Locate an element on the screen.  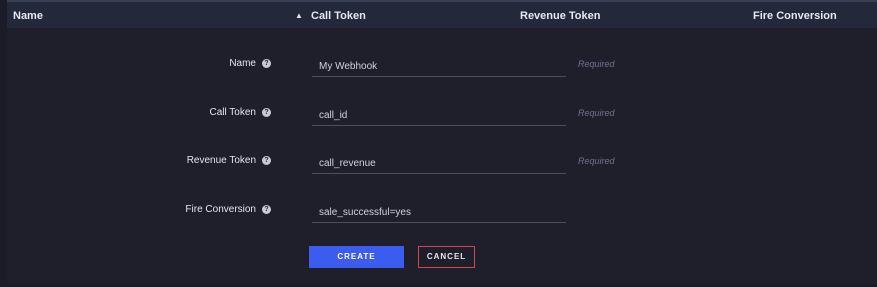
fire-conversion-label-text: Fire Conversion is located at coordinates (220, 209).